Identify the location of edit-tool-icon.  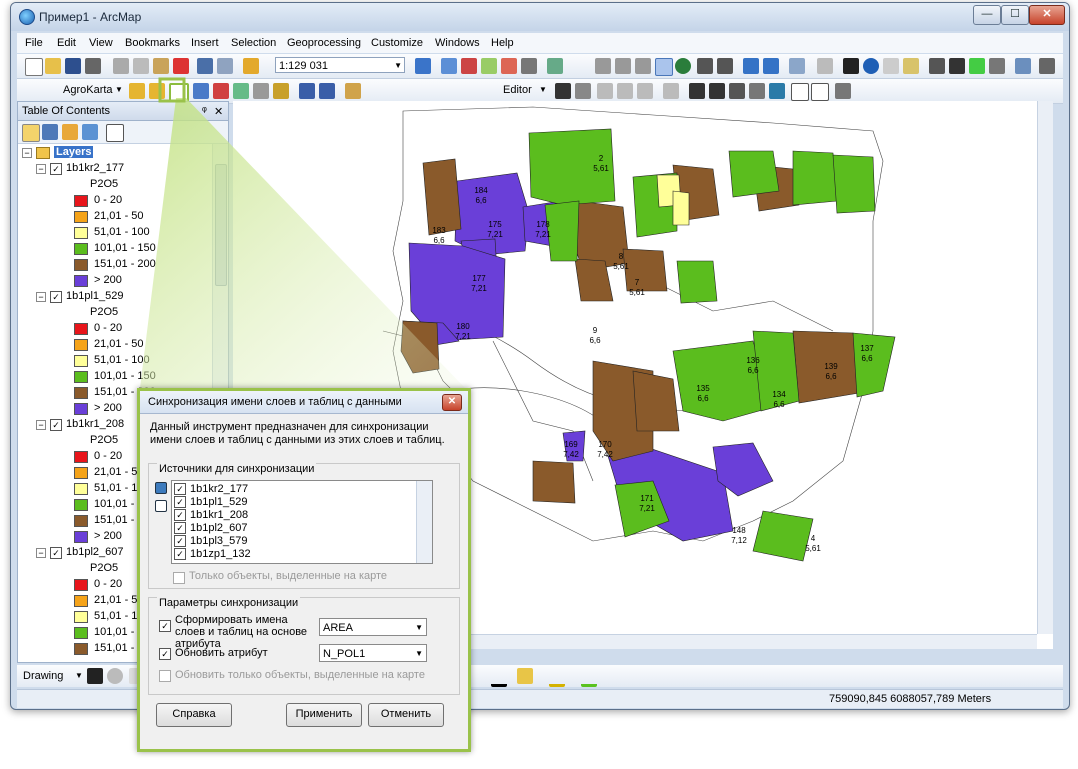
(563, 91).